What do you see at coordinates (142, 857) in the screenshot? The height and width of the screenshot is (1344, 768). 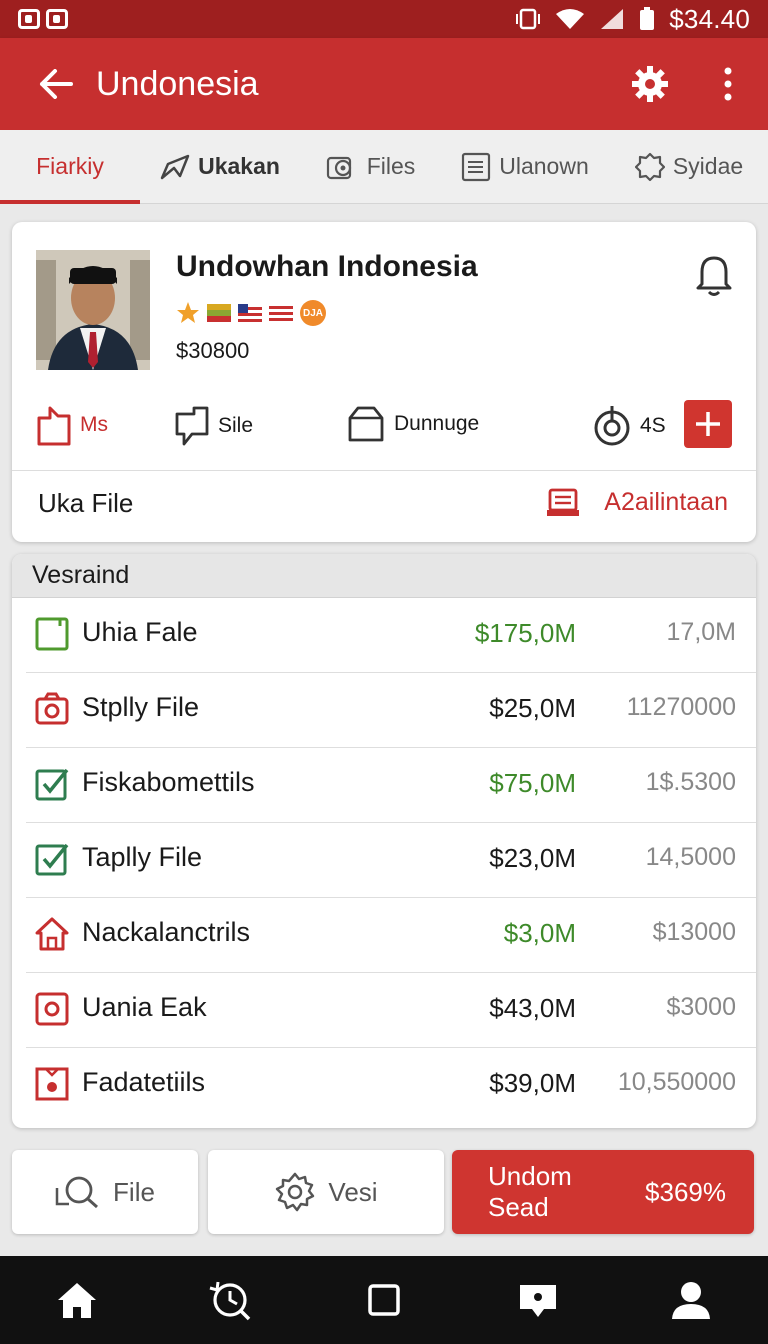 I see `list-item-label: Taplly File` at bounding box center [142, 857].